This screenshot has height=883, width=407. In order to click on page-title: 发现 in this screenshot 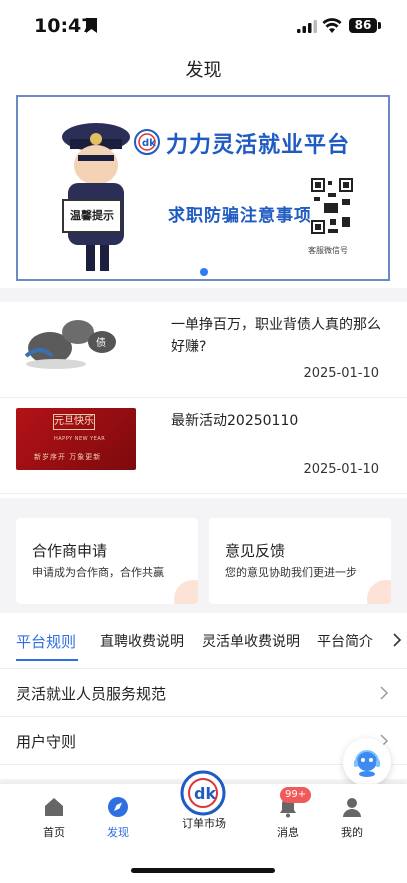, I will do `click(203, 70)`.